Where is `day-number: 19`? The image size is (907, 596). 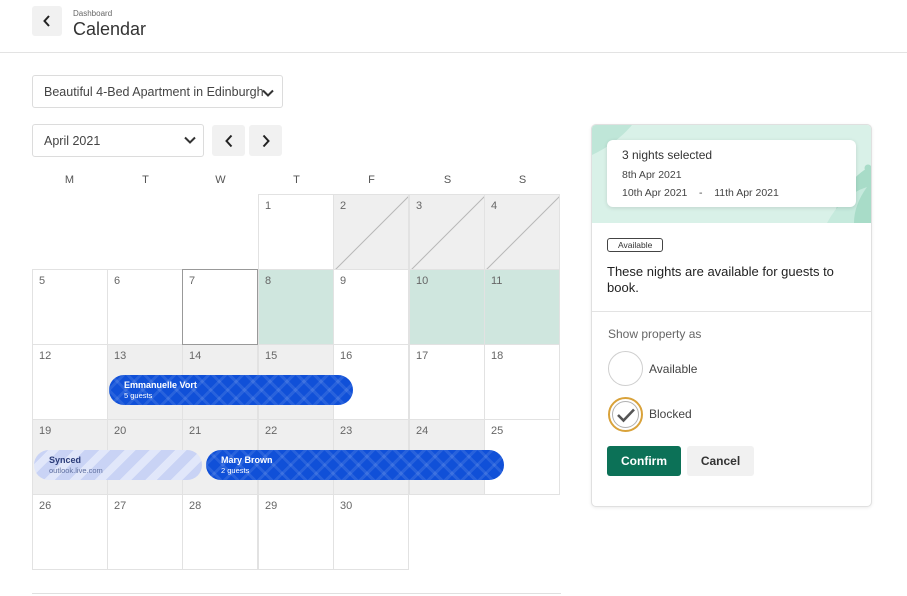
day-number: 19 is located at coordinates (45, 431).